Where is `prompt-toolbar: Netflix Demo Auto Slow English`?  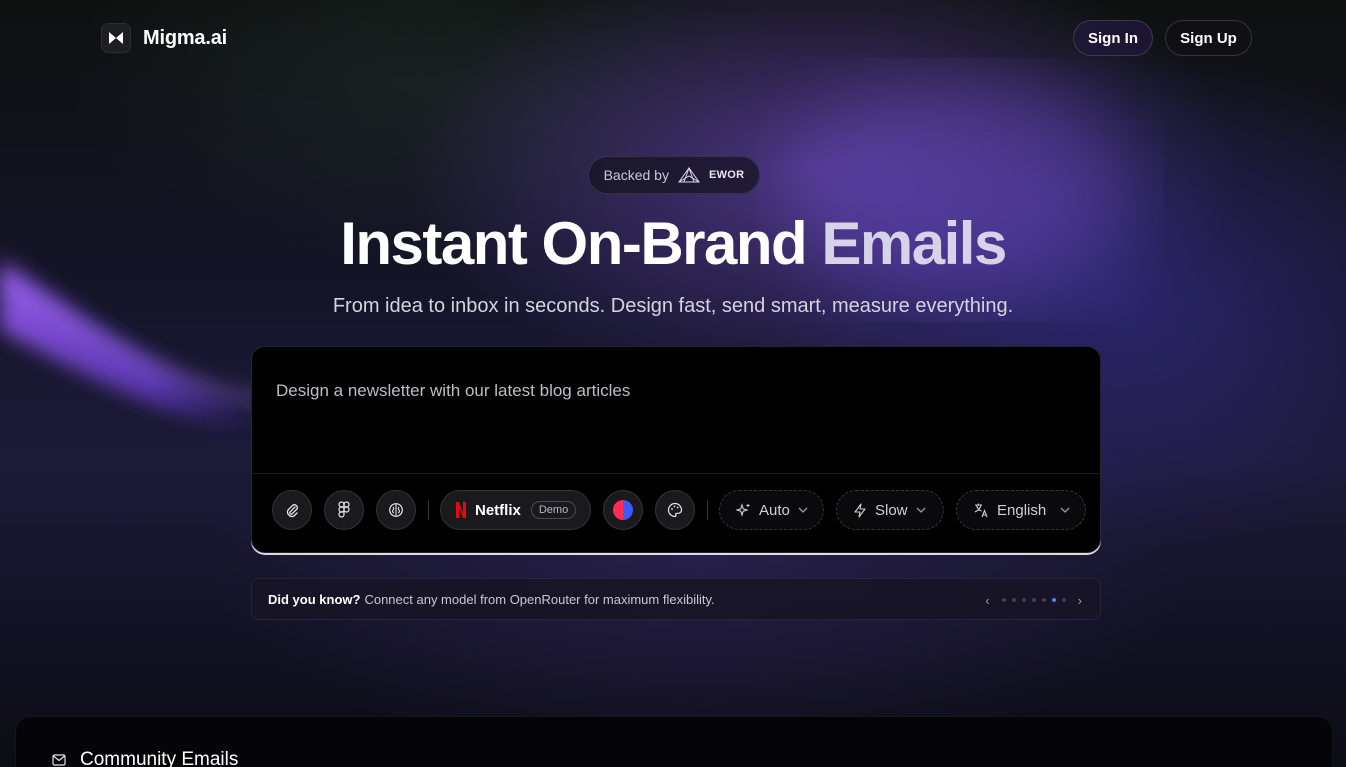 prompt-toolbar: Netflix Demo Auto Slow English is located at coordinates (682, 510).